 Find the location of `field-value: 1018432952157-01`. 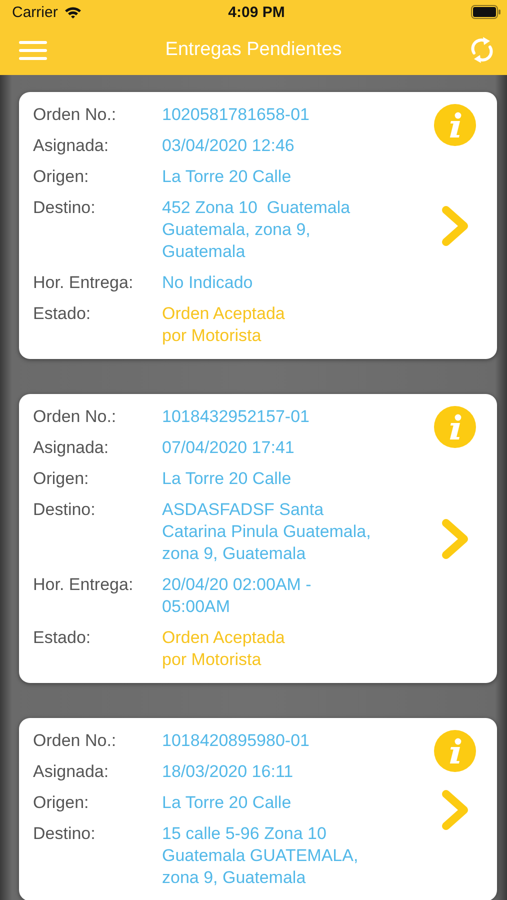

field-value: 1018432952157-01 is located at coordinates (236, 417).